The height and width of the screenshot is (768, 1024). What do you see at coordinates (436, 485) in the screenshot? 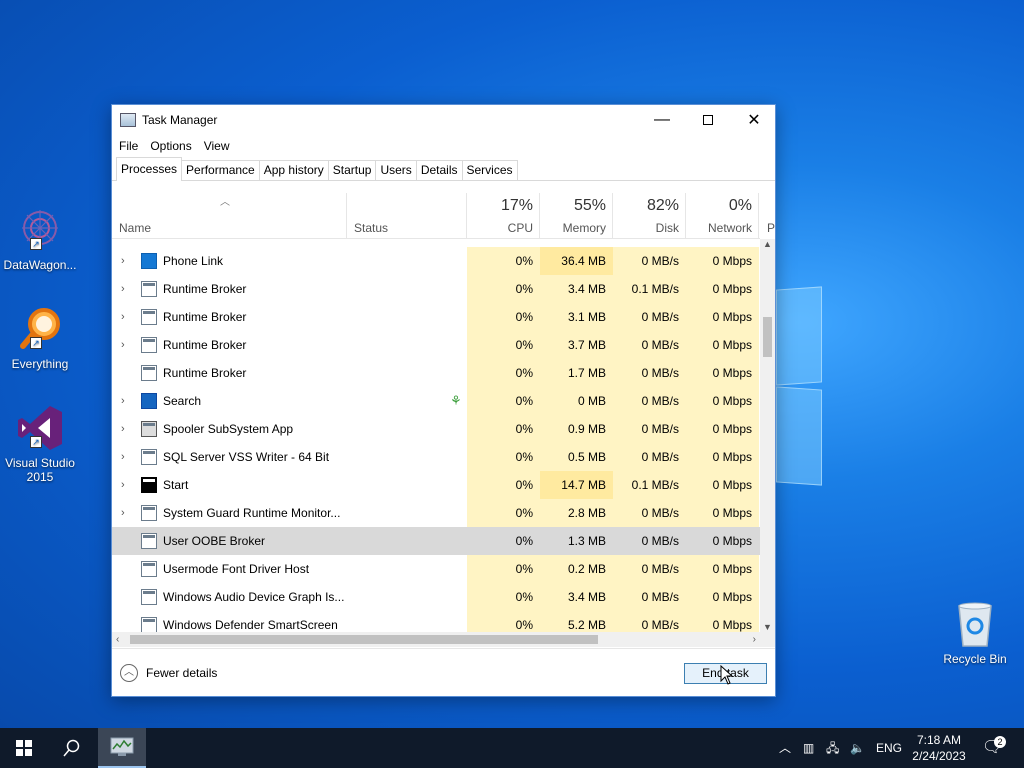
I see `table-row: › Start 0% 14.7 MB 0.1 MB/s 0 Mbps` at bounding box center [436, 485].